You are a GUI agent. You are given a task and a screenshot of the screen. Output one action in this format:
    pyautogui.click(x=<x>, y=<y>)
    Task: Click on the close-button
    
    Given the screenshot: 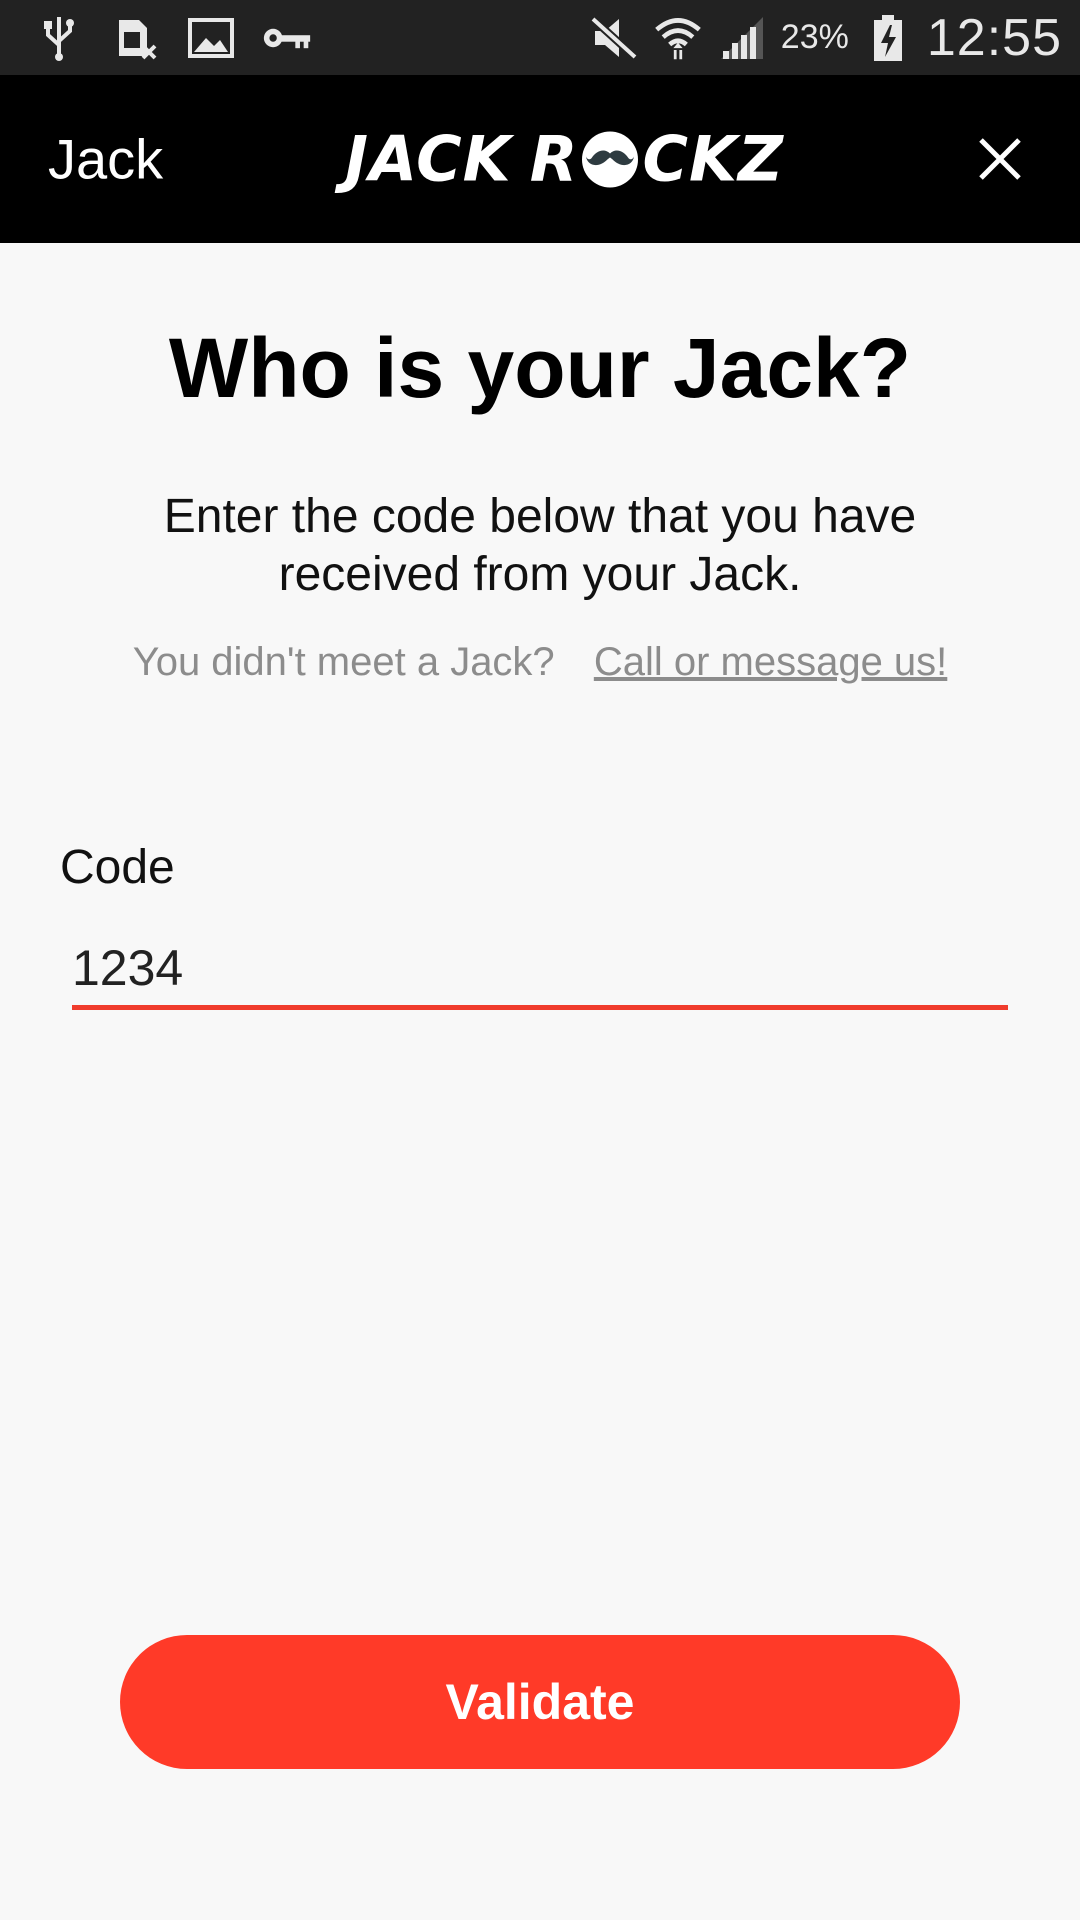 What is the action you would take?
    pyautogui.click(x=1000, y=159)
    